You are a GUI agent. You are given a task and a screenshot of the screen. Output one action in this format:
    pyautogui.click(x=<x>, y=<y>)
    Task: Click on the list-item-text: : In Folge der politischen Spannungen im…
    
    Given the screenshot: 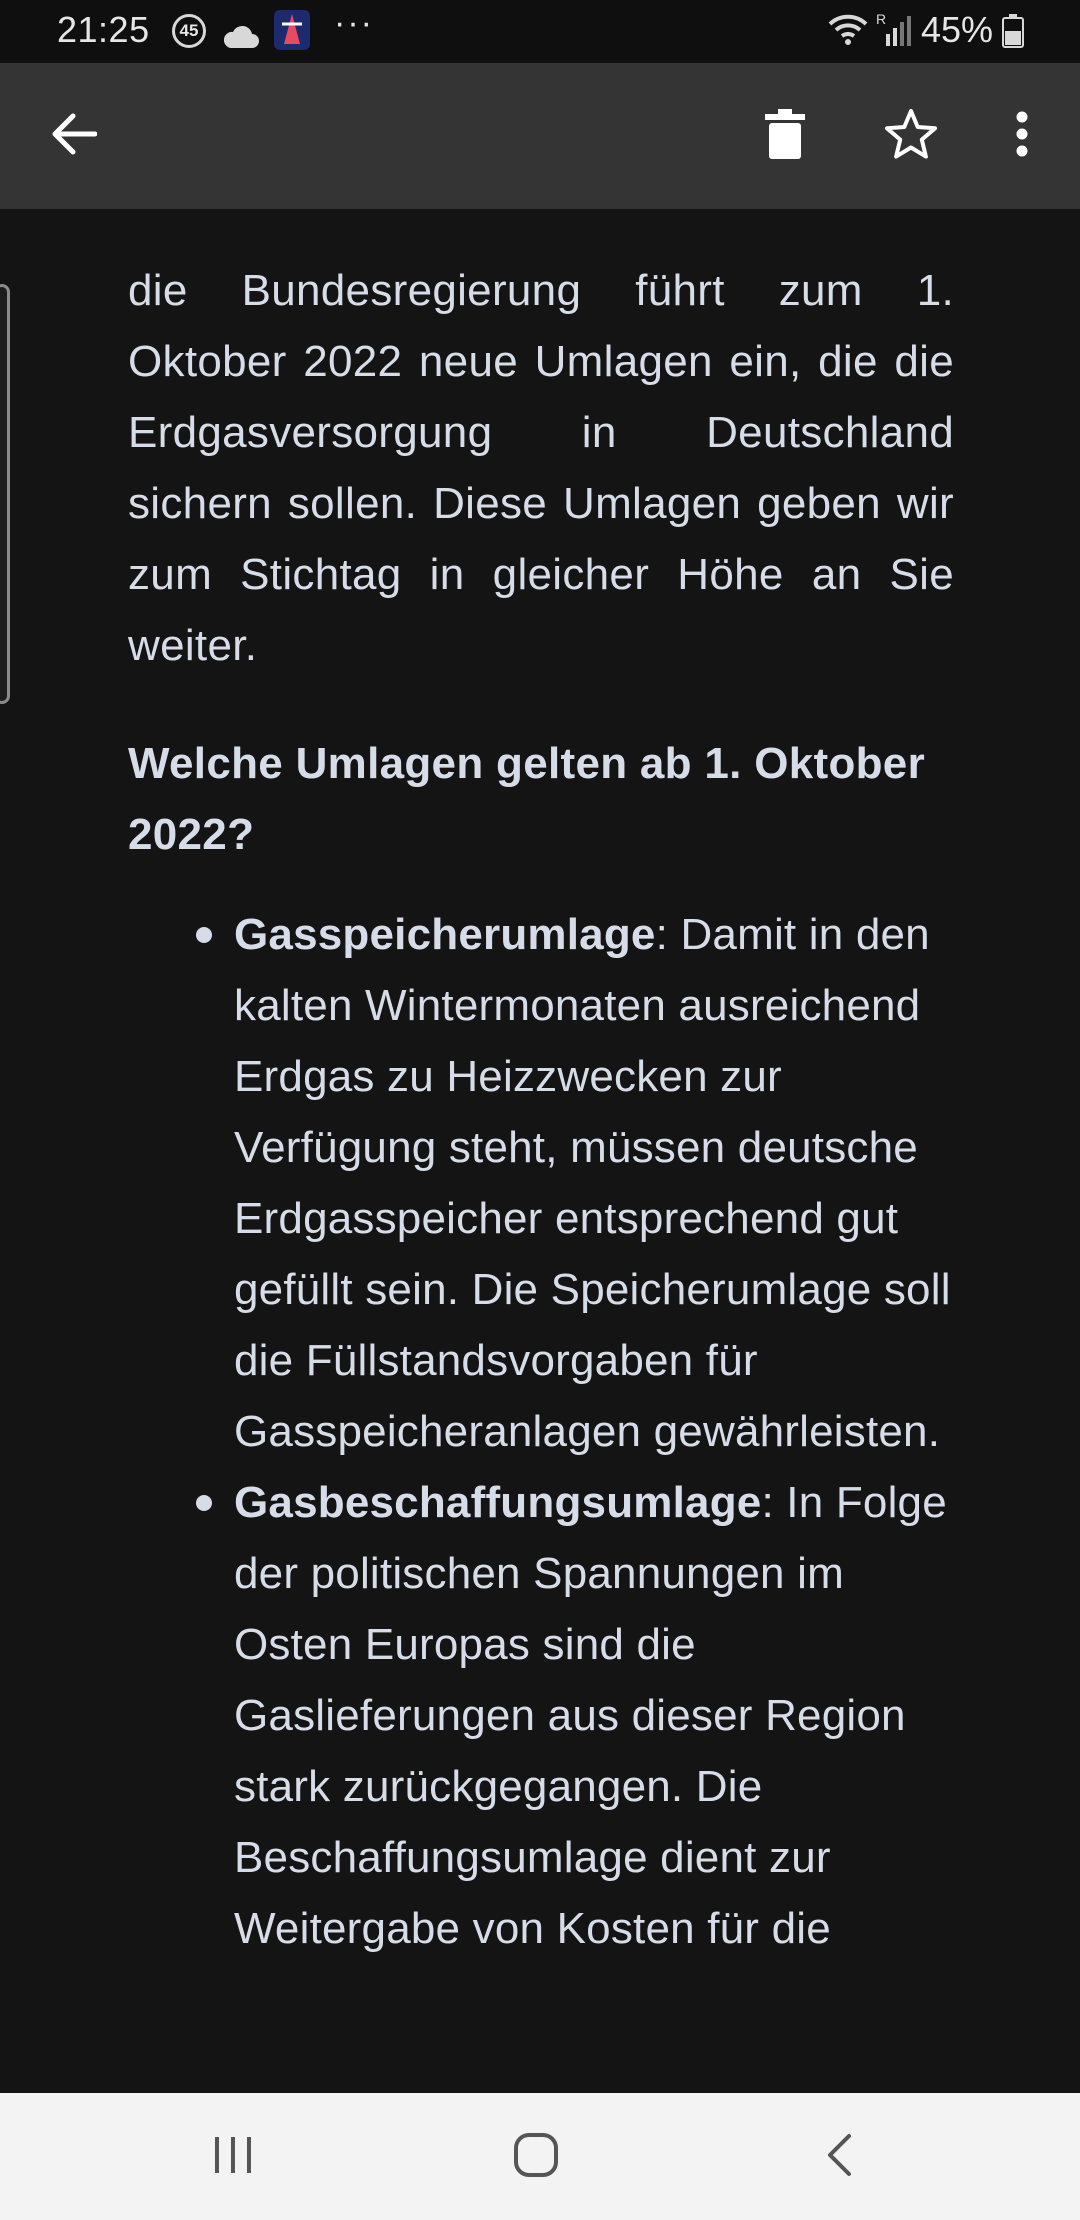 What is the action you would take?
    pyautogui.click(x=590, y=1715)
    